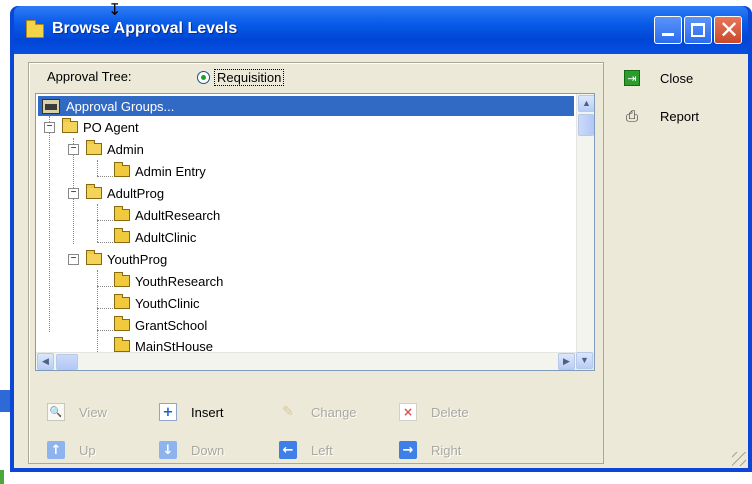 The width and height of the screenshot is (752, 484). Describe the element at coordinates (306, 450) in the screenshot. I see `left-button: ← Left` at that location.